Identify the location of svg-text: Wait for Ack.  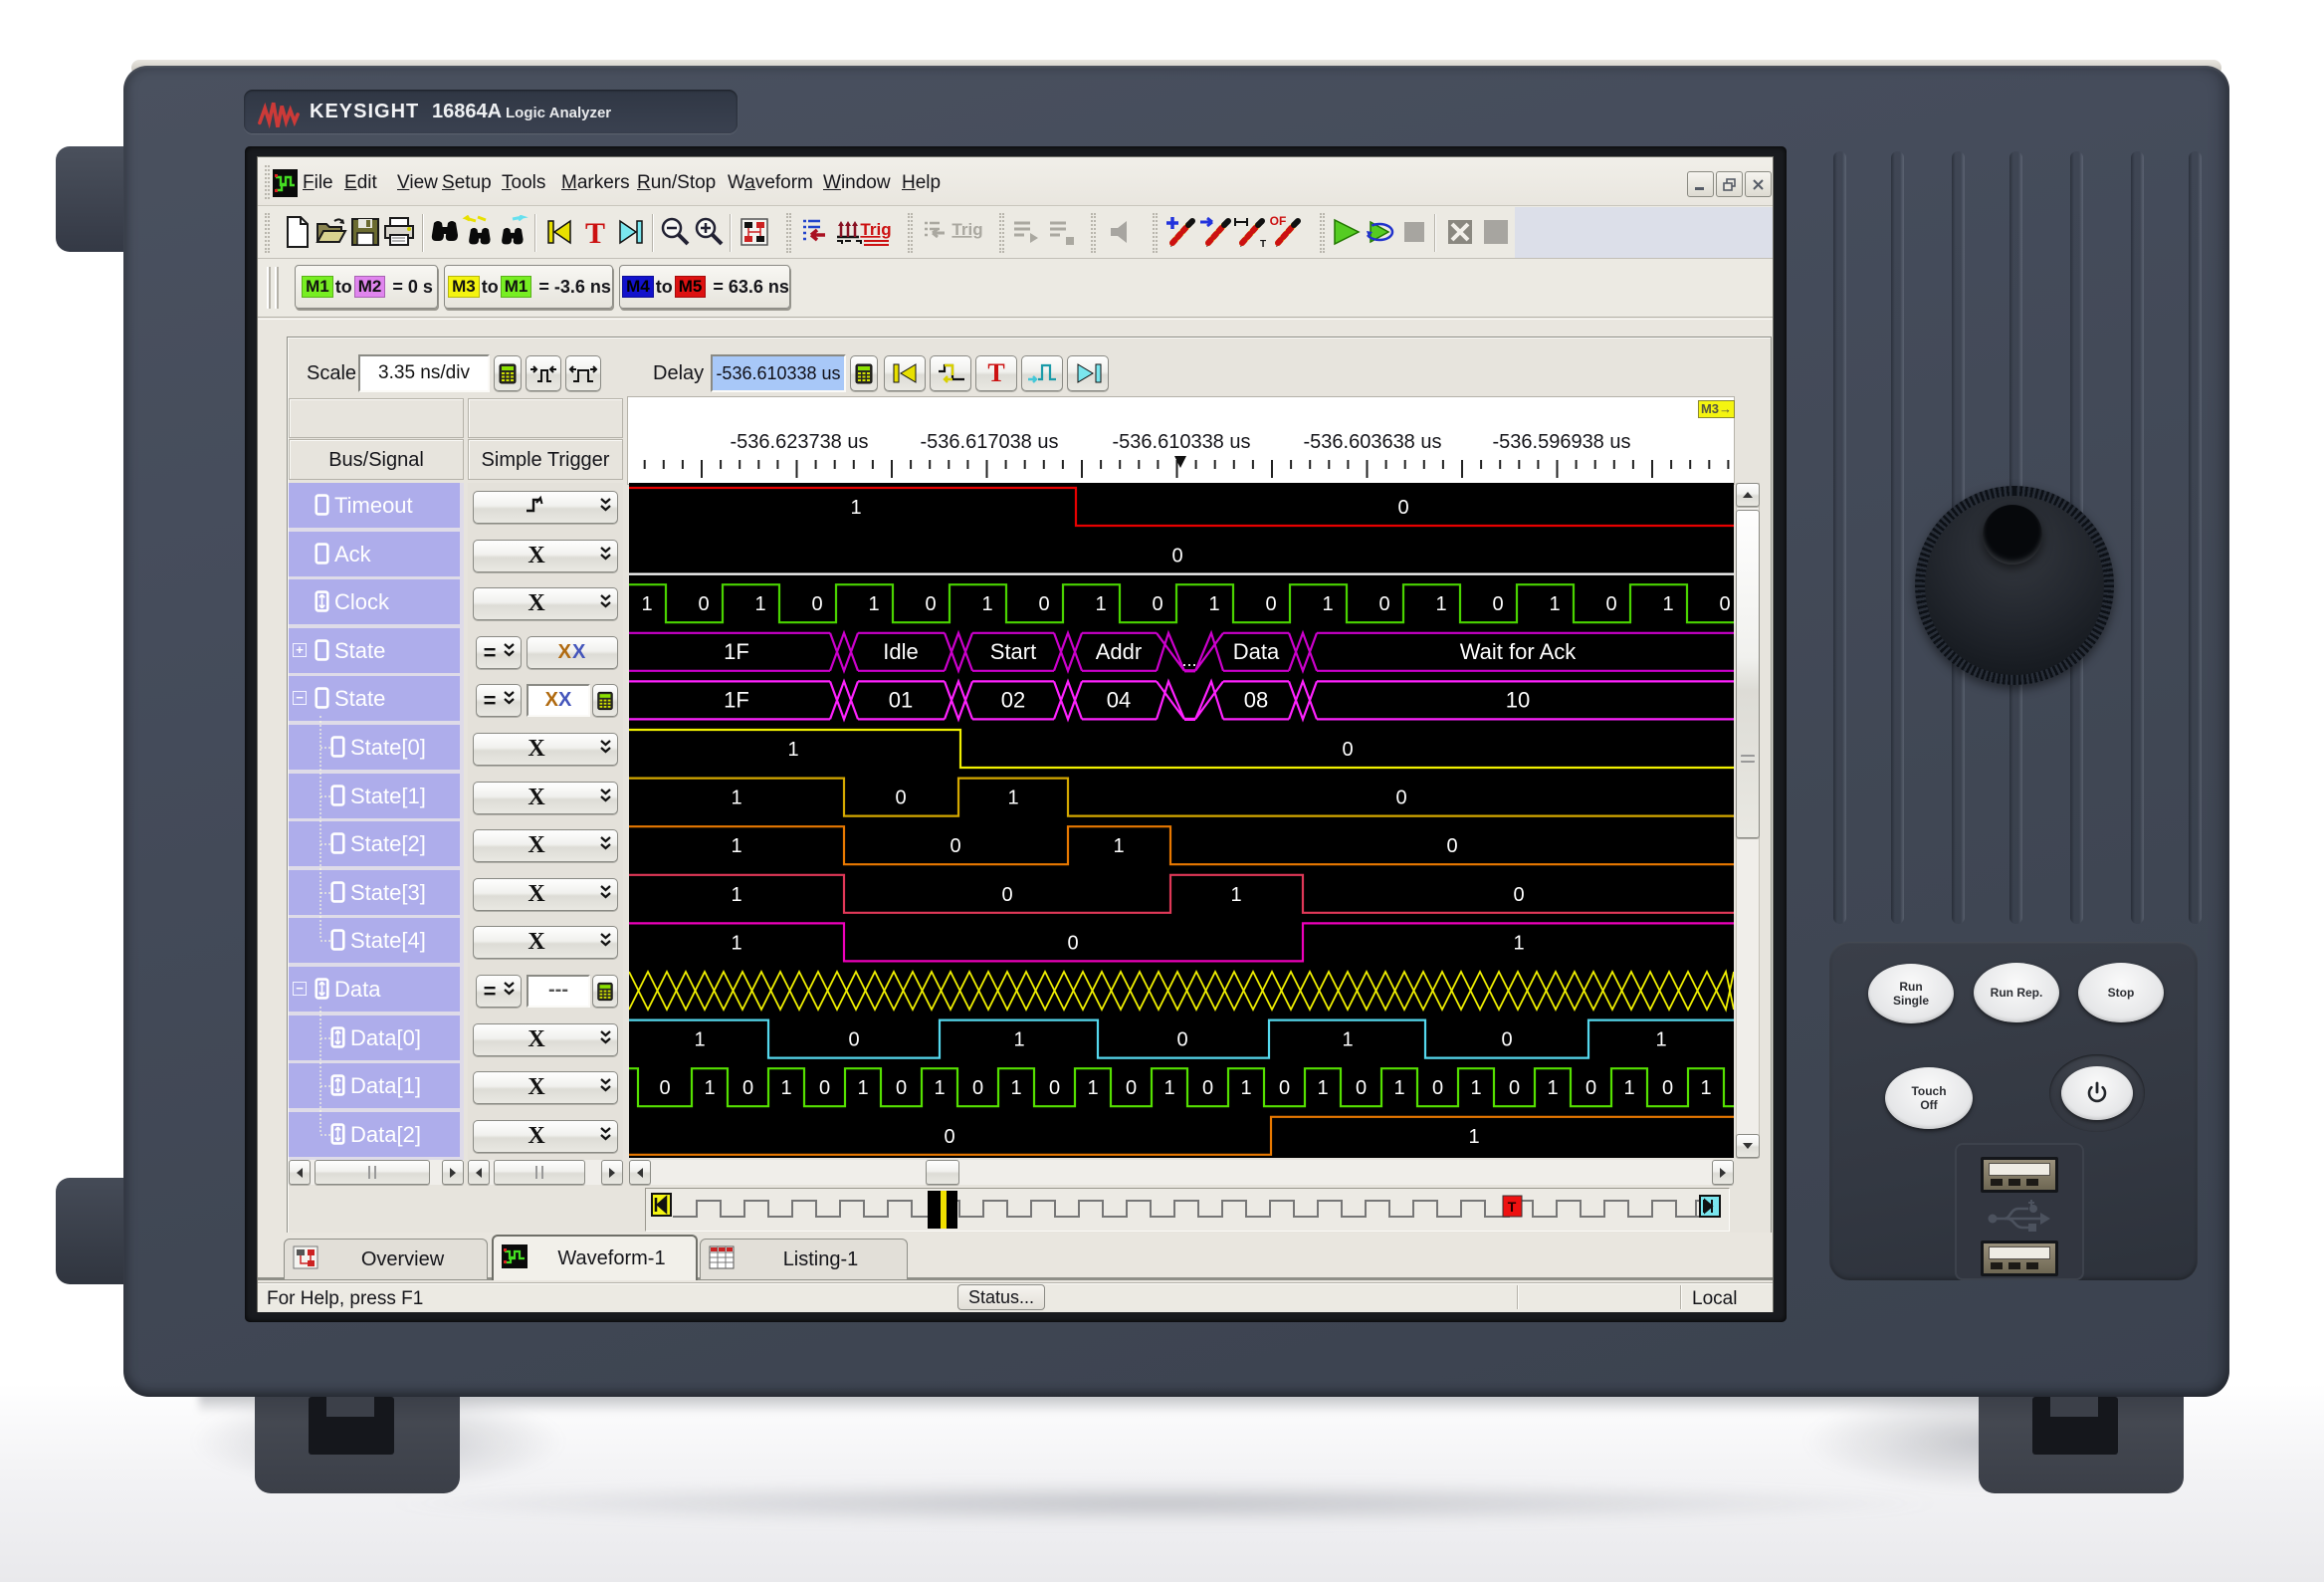
(1519, 651).